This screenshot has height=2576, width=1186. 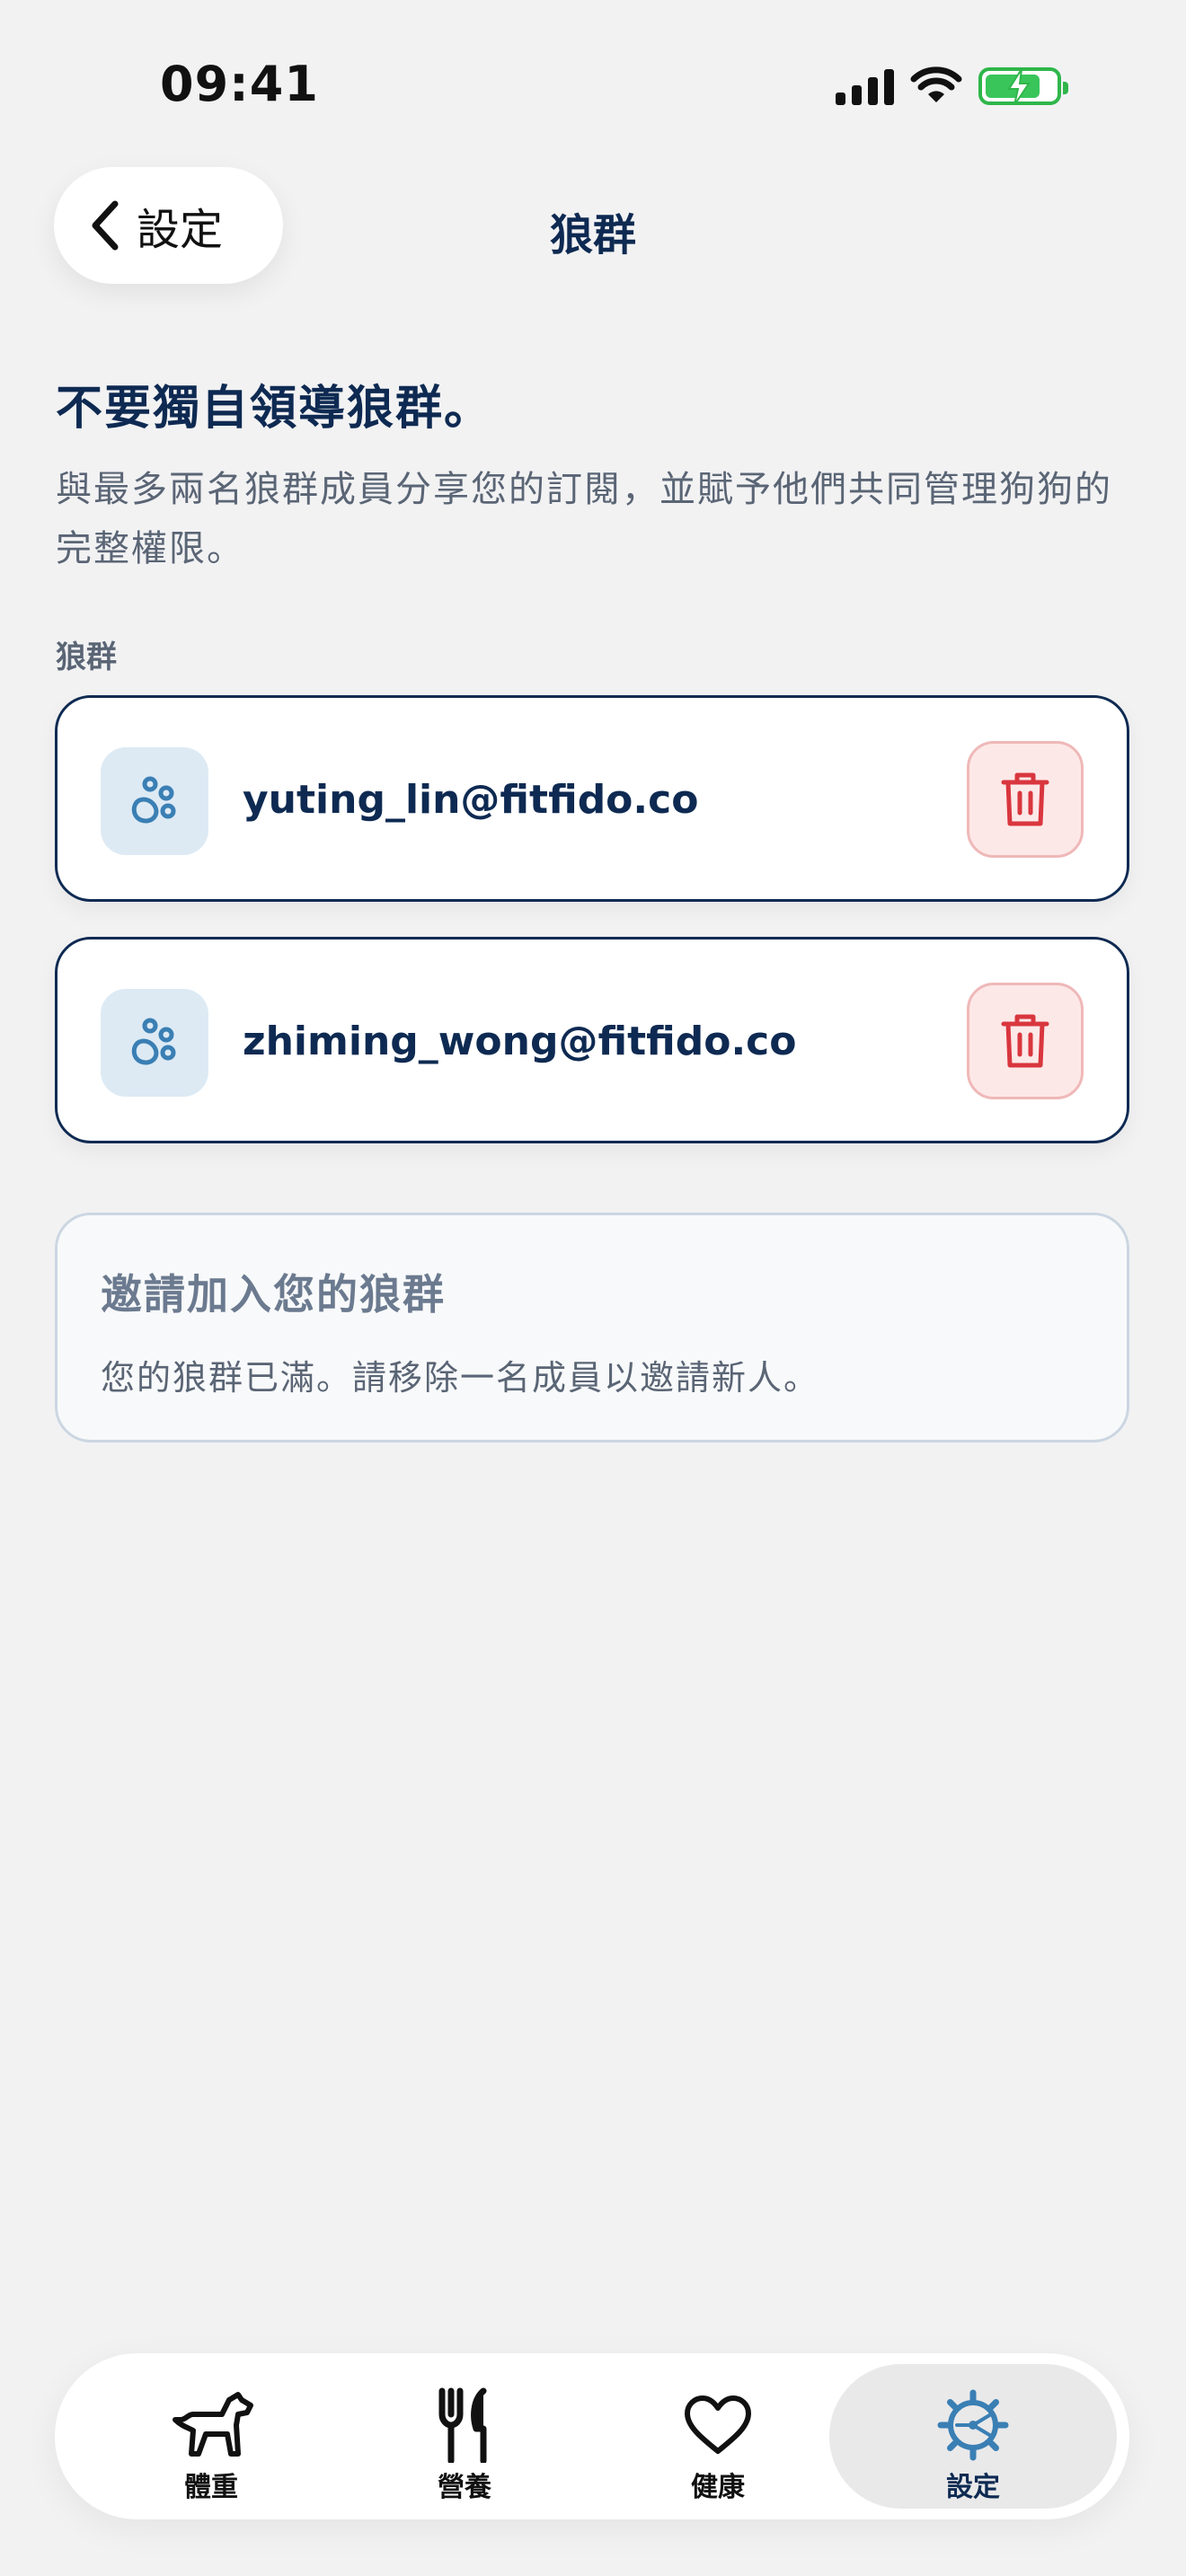 What do you see at coordinates (211, 2425) in the screenshot?
I see `dog-icon` at bounding box center [211, 2425].